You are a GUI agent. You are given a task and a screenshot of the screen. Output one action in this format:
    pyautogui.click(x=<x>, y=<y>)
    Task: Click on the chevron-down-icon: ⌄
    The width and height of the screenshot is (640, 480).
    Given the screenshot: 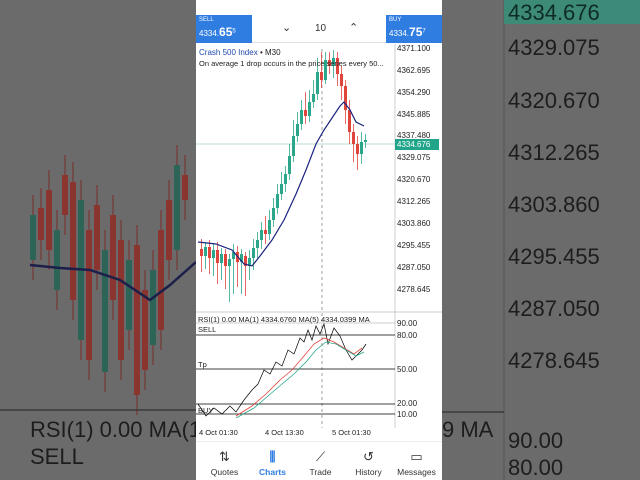 What is the action you would take?
    pyautogui.click(x=286, y=27)
    